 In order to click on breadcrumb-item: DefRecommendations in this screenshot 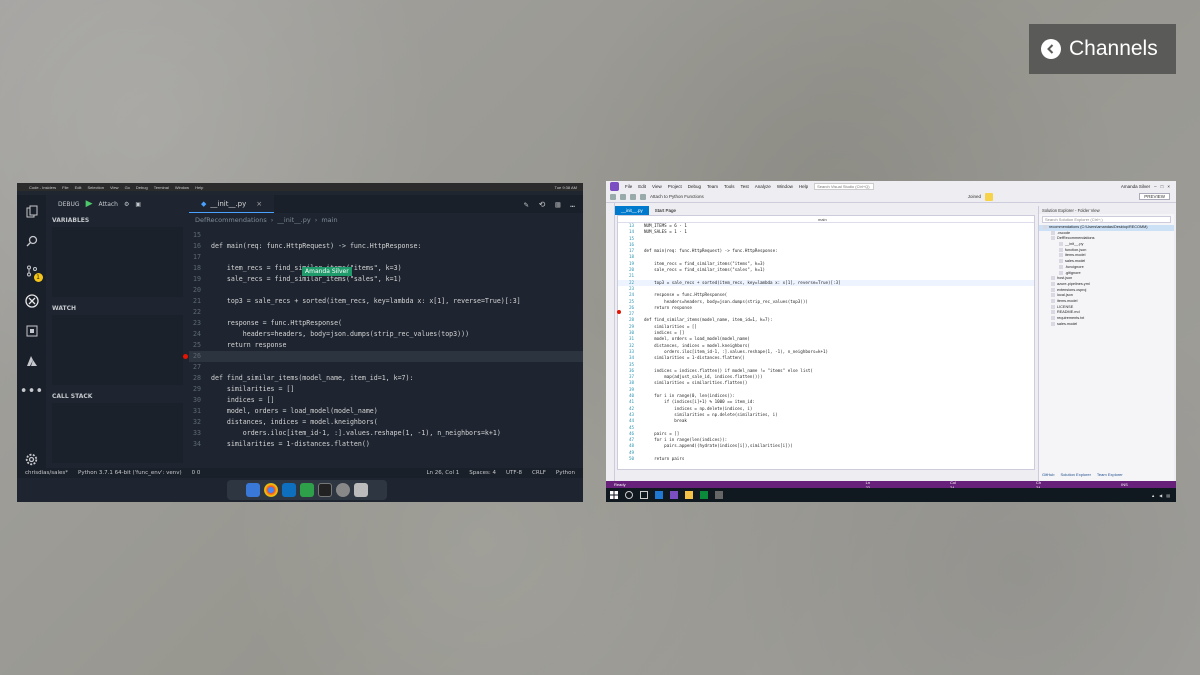, I will do `click(231, 220)`.